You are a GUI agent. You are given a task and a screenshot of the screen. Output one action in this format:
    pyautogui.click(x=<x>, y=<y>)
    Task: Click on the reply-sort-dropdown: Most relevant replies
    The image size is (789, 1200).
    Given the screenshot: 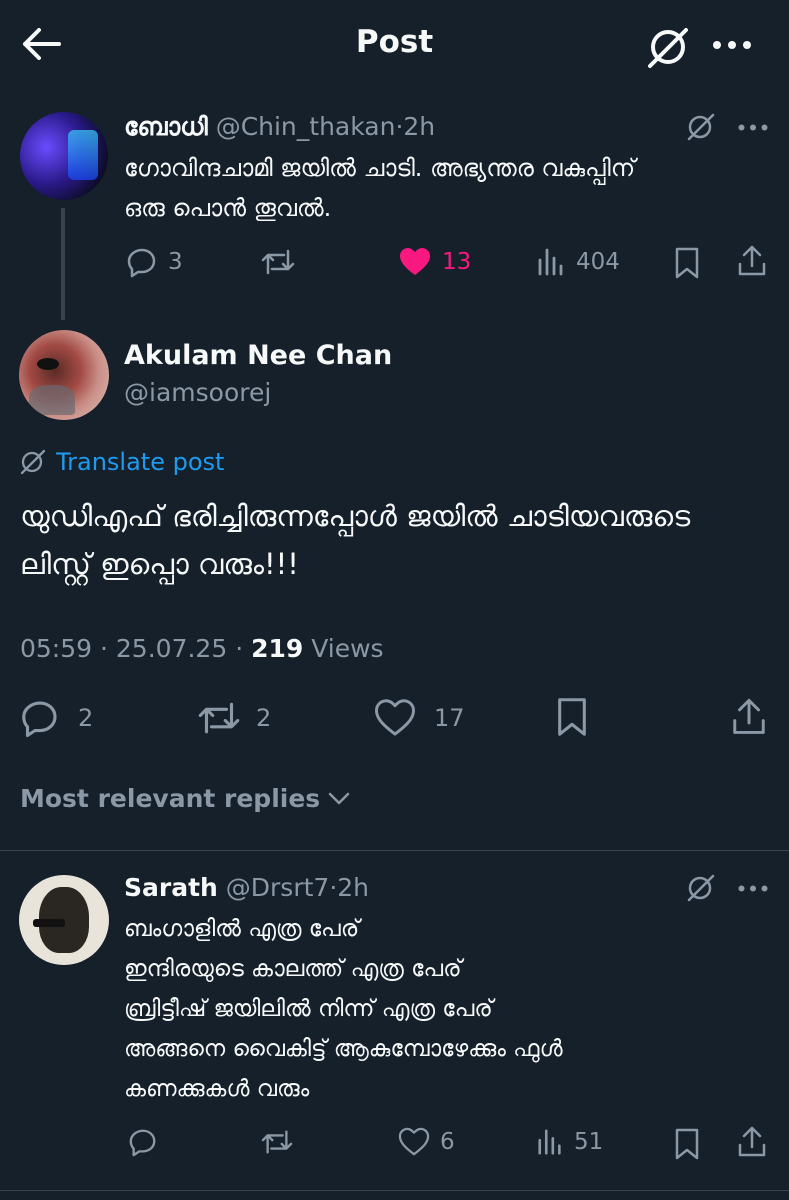 What is the action you would take?
    pyautogui.click(x=185, y=798)
    